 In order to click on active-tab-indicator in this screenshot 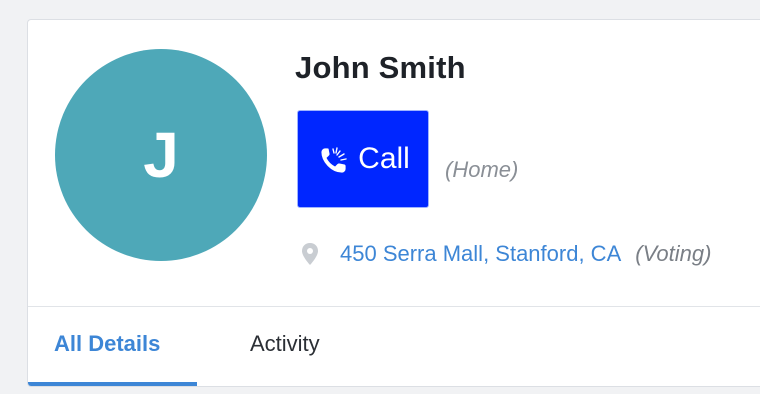, I will do `click(112, 384)`.